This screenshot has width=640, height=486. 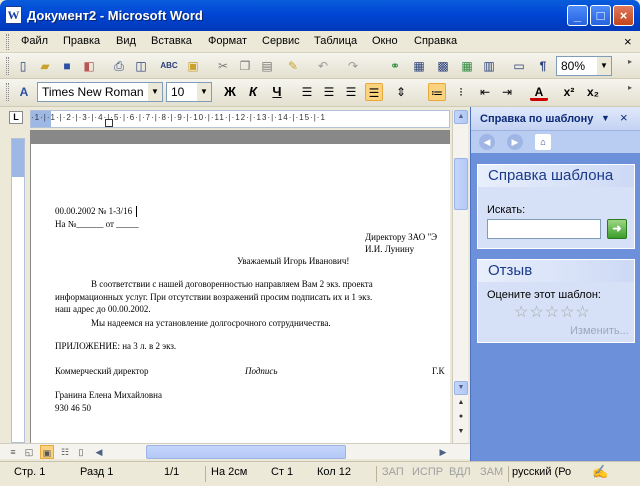 What do you see at coordinates (628, 41) in the screenshot?
I see `close-document-icon: ×` at bounding box center [628, 41].